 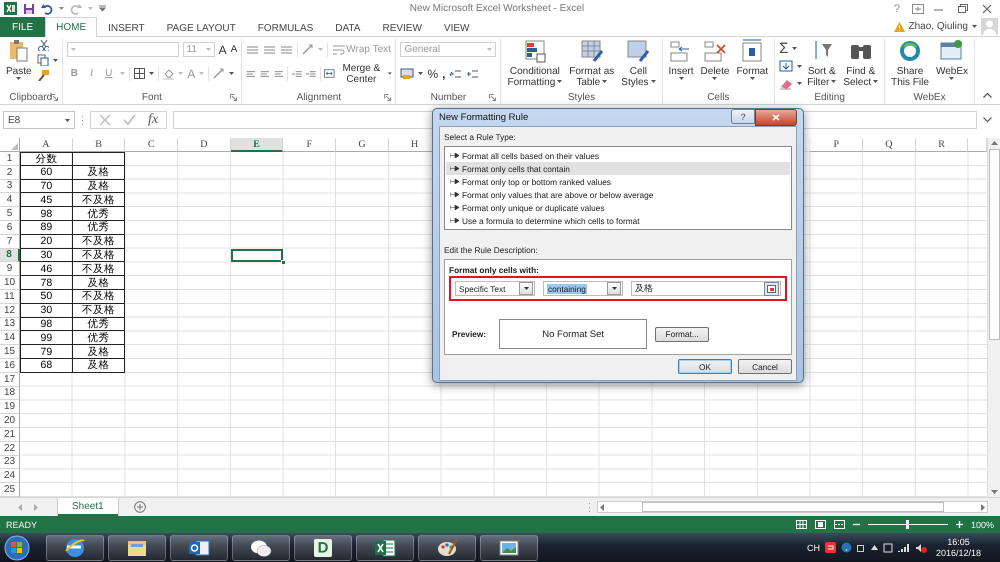 I want to click on table-cell: 68, so click(x=46, y=365).